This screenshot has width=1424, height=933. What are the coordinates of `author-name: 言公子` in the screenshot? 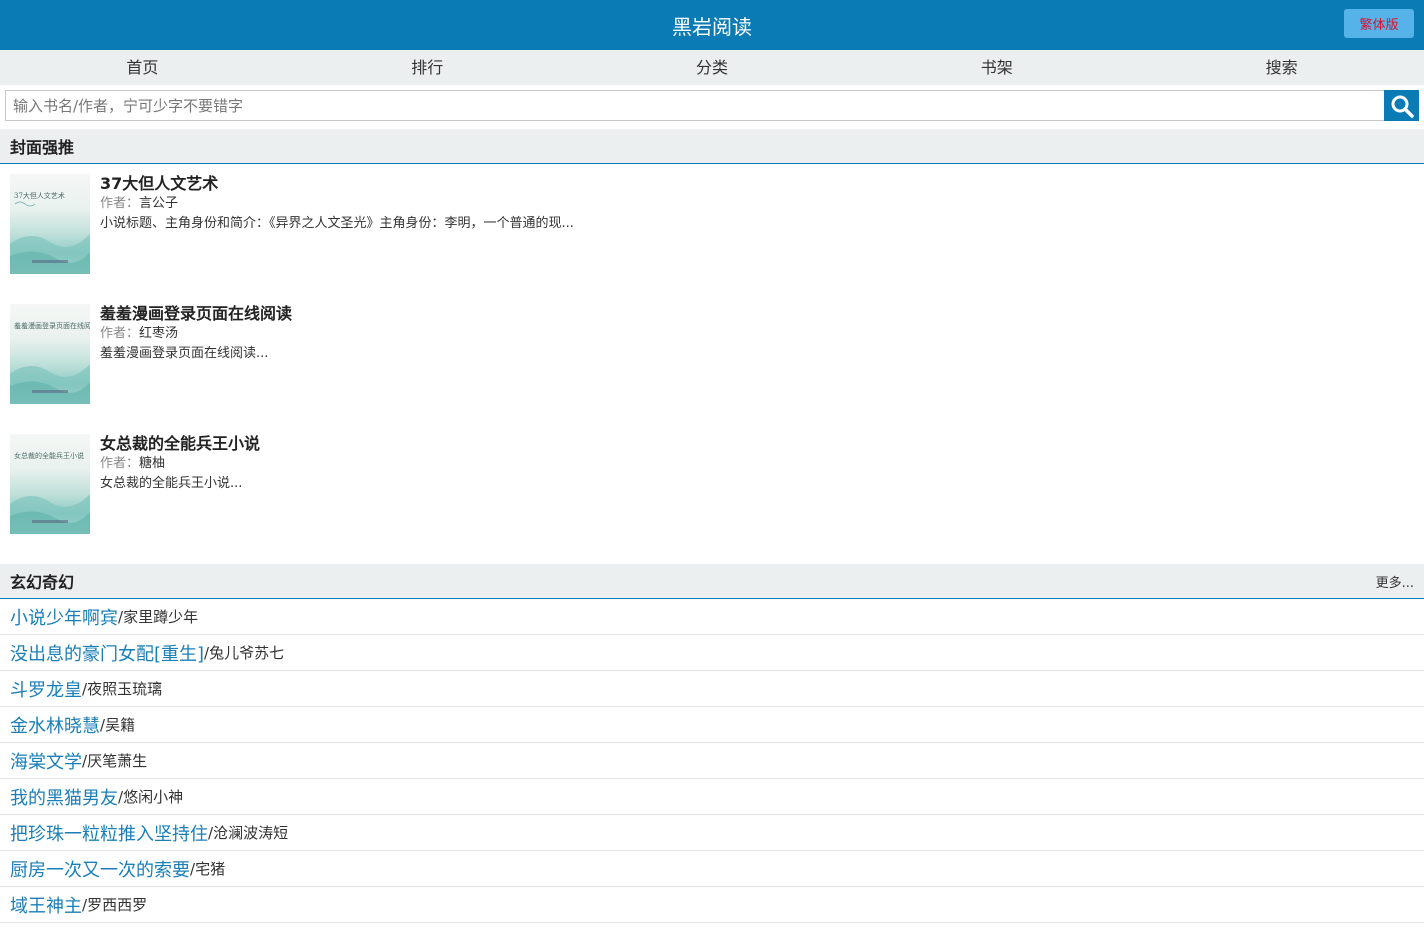 It's located at (159, 203).